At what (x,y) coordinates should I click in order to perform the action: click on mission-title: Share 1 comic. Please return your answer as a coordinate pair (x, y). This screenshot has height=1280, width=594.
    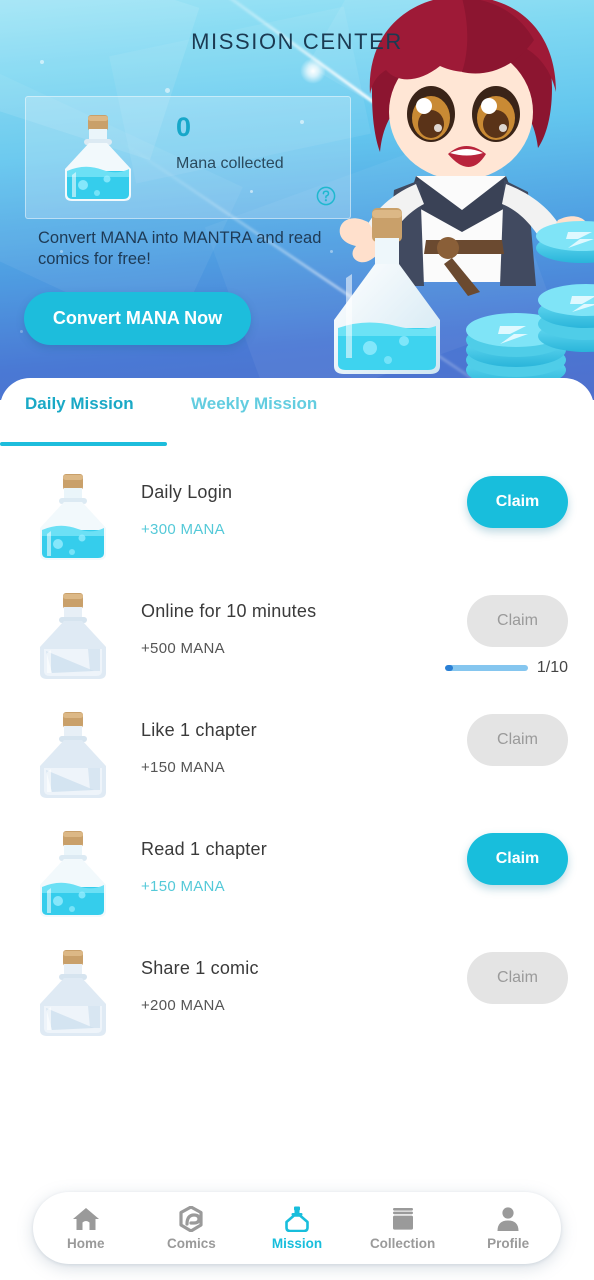
    Looking at the image, I should click on (200, 968).